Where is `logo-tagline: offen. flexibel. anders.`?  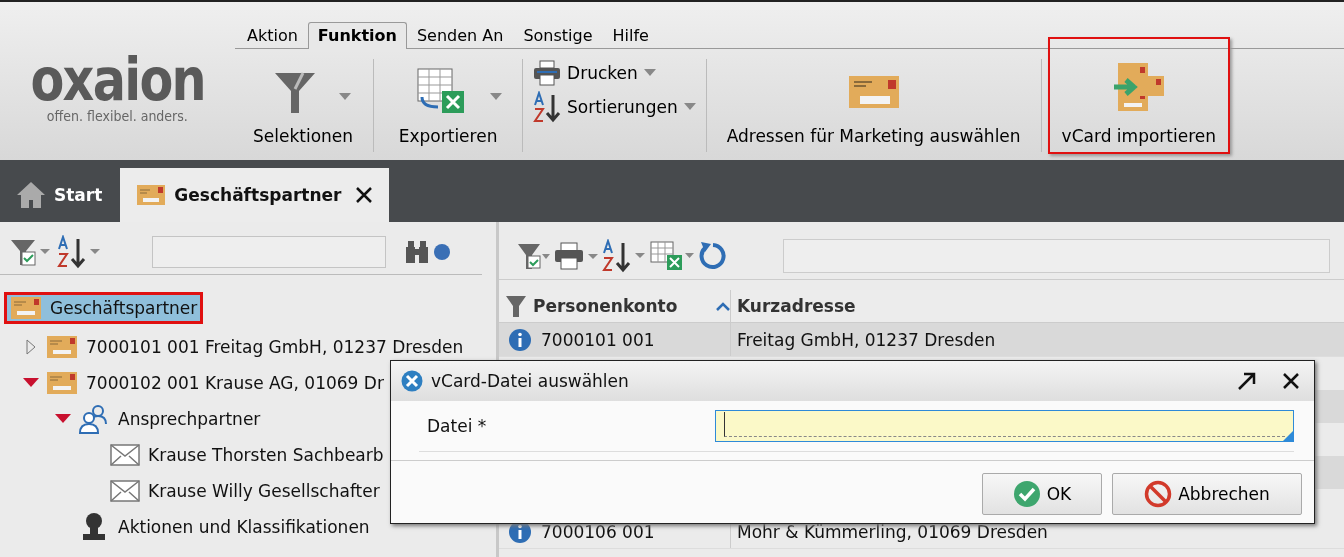
logo-tagline: offen. flexibel. anders. is located at coordinates (117, 116).